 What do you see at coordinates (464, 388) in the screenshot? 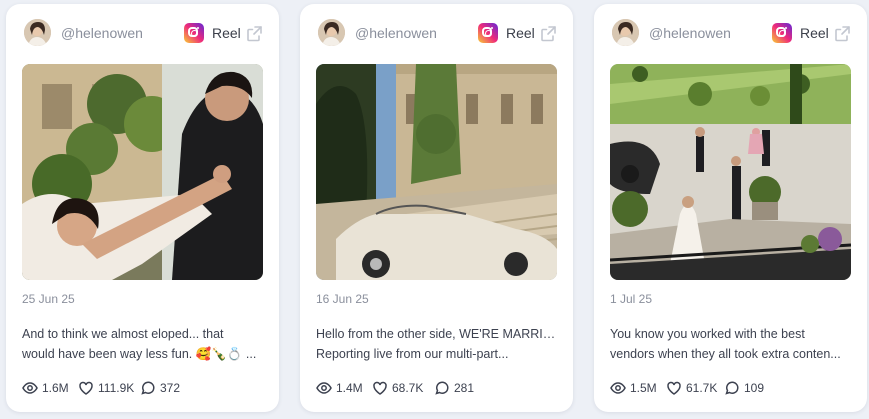
I see `comments-count: 281` at bounding box center [464, 388].